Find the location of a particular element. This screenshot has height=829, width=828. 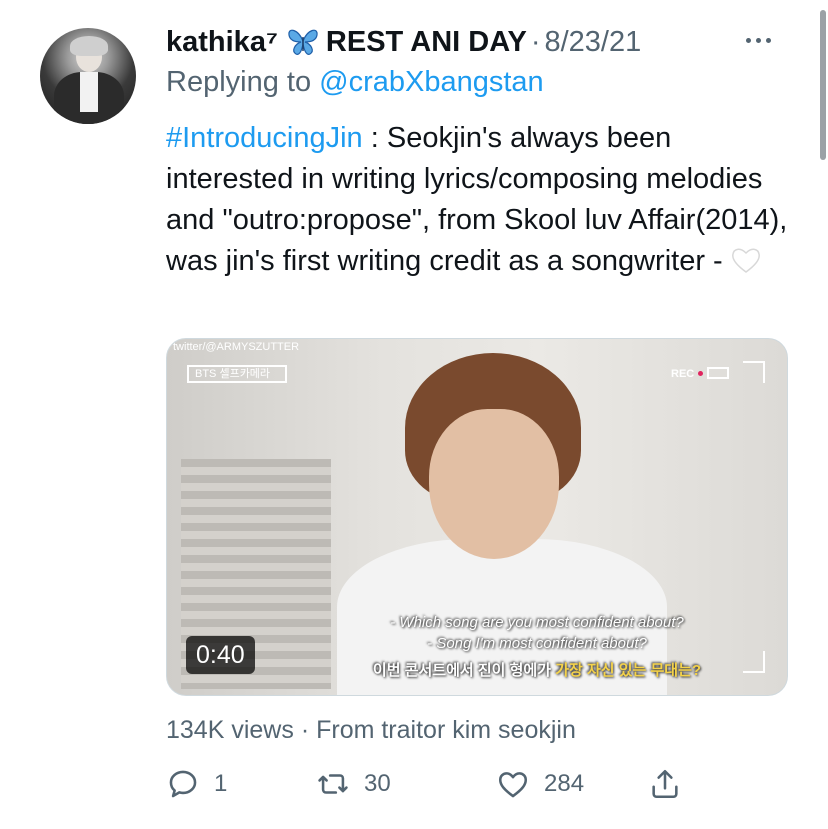

author-avatar is located at coordinates (88, 76).